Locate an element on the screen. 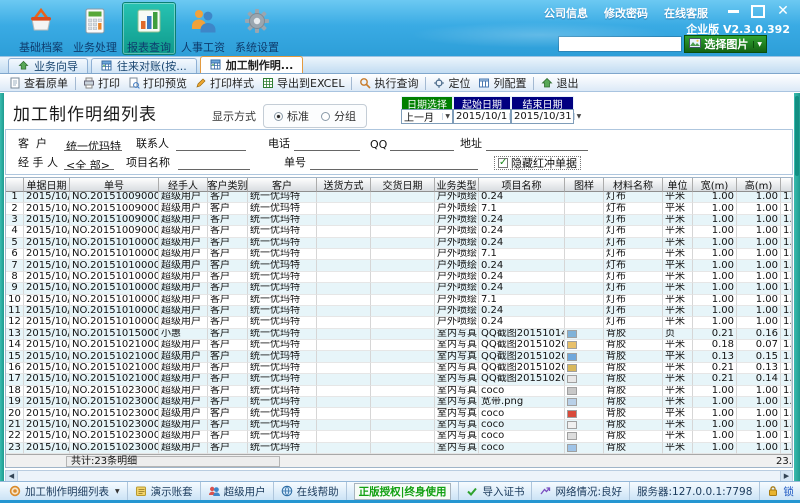 The image size is (800, 503). column-header: 单位 is located at coordinates (678, 185).